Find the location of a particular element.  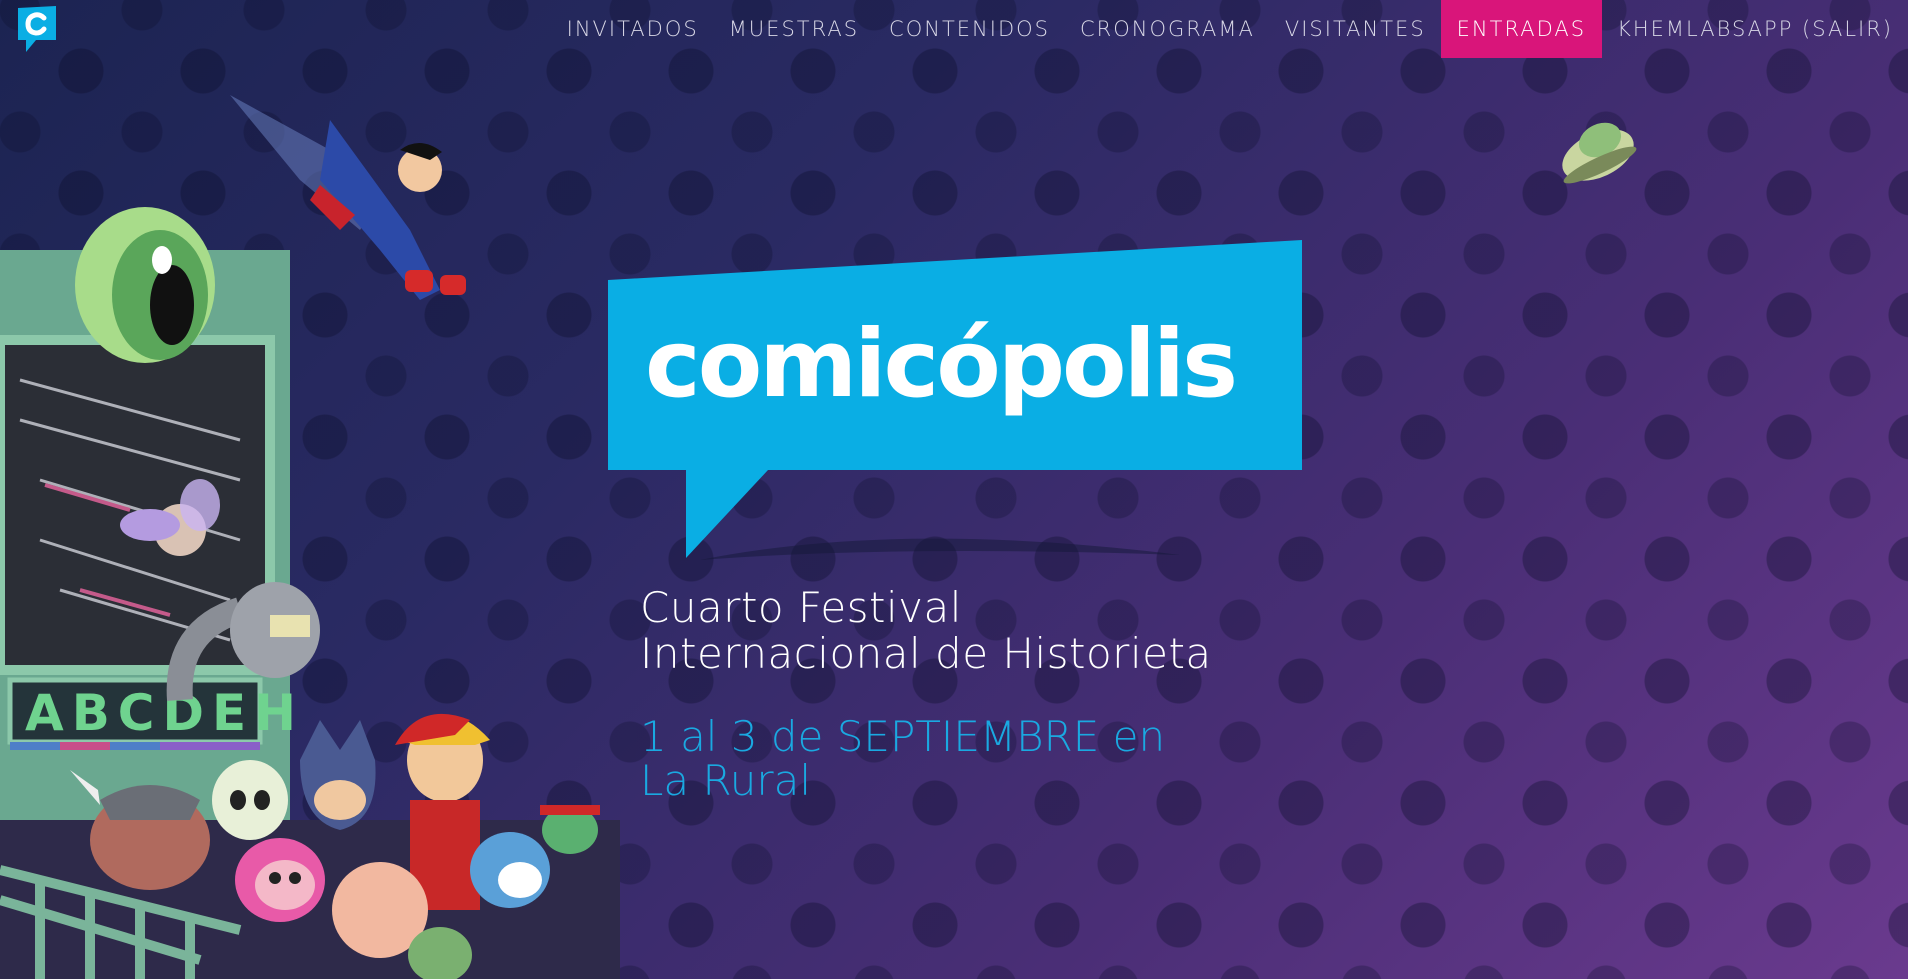

comicopolis-logo-icon is located at coordinates (37, 29).